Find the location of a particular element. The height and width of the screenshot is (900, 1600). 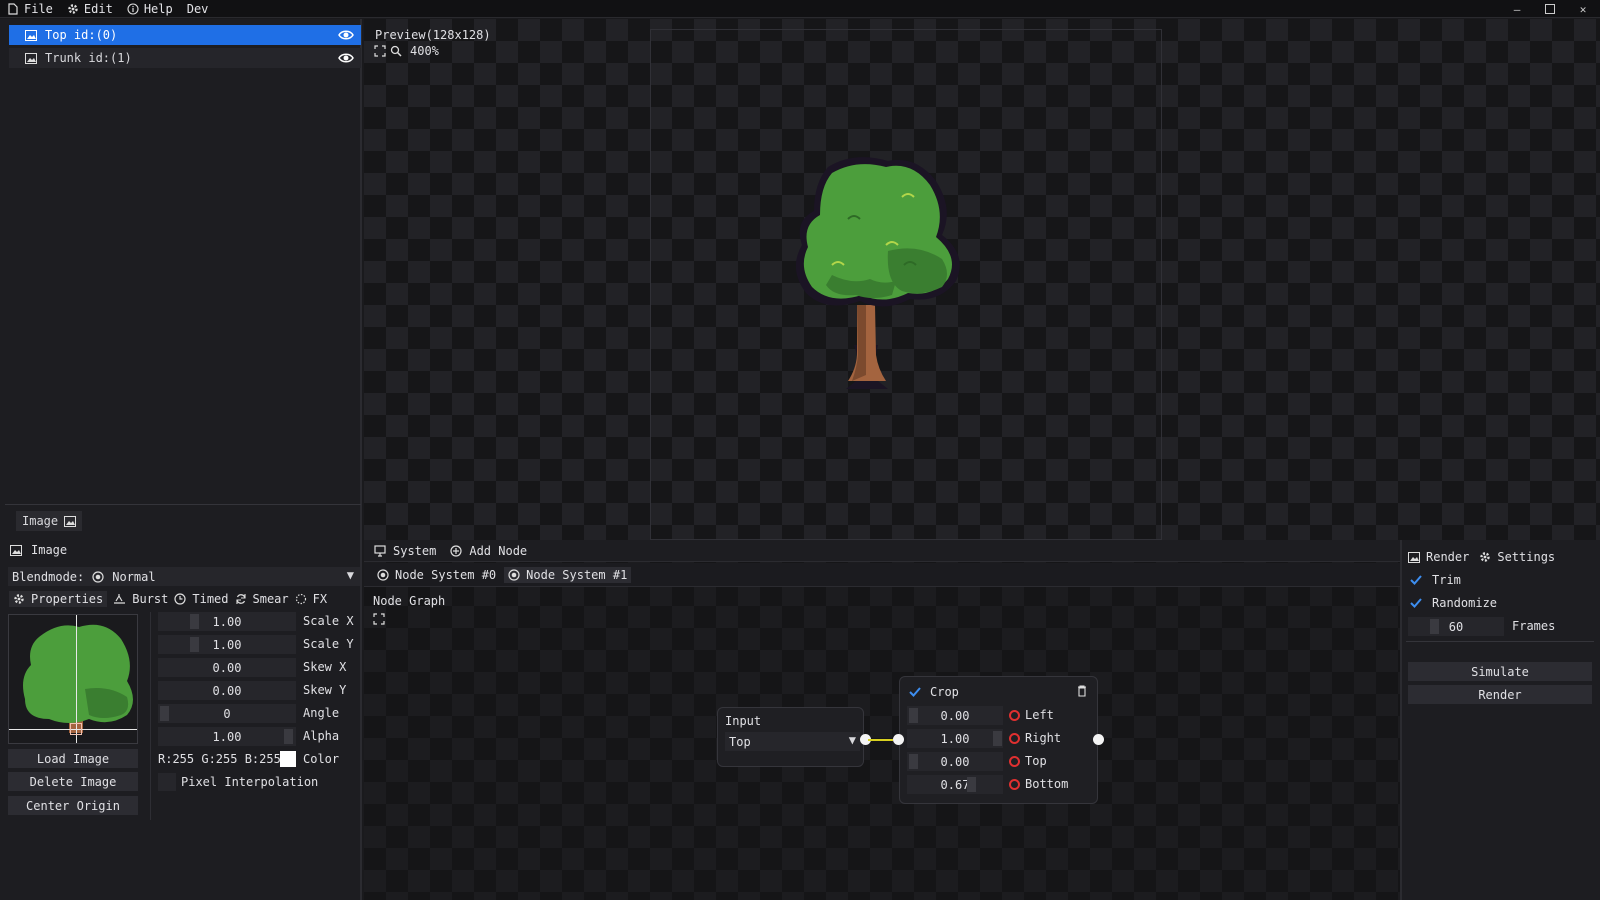

tab-label: Properties is located at coordinates (67, 599).